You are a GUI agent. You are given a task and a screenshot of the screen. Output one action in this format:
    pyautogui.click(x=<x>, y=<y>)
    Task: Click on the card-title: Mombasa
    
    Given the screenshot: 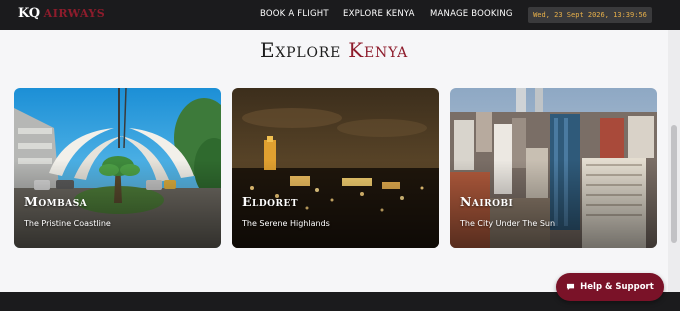 What is the action you would take?
    pyautogui.click(x=56, y=201)
    